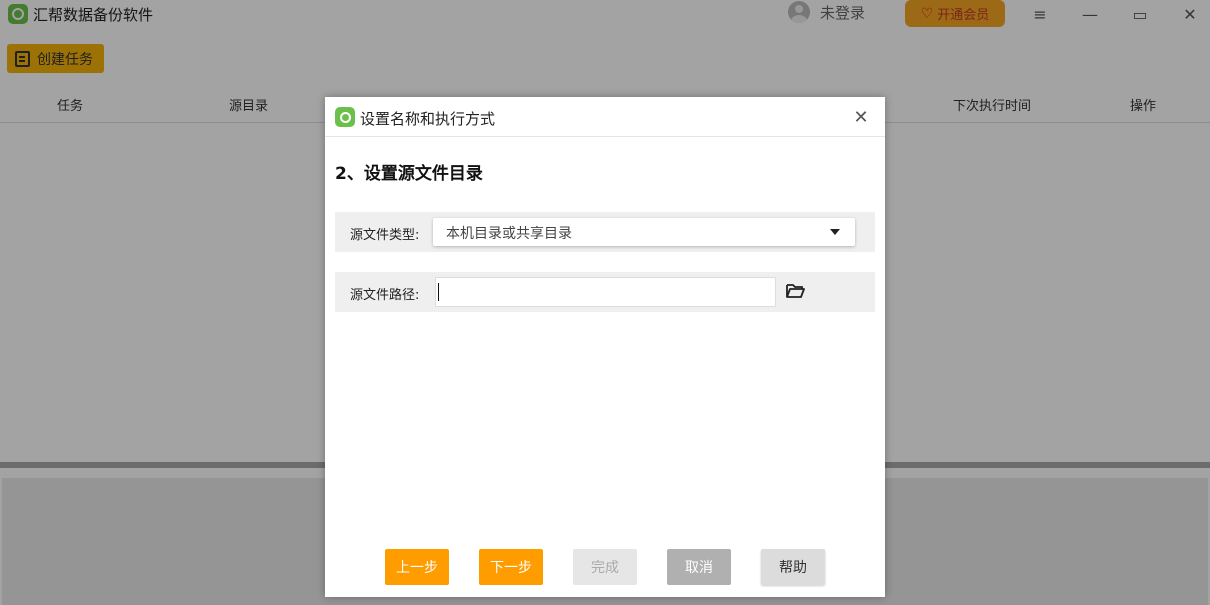 The width and height of the screenshot is (1210, 605). What do you see at coordinates (509, 234) in the screenshot?
I see `source-type-value: 本机目录或共享目录` at bounding box center [509, 234].